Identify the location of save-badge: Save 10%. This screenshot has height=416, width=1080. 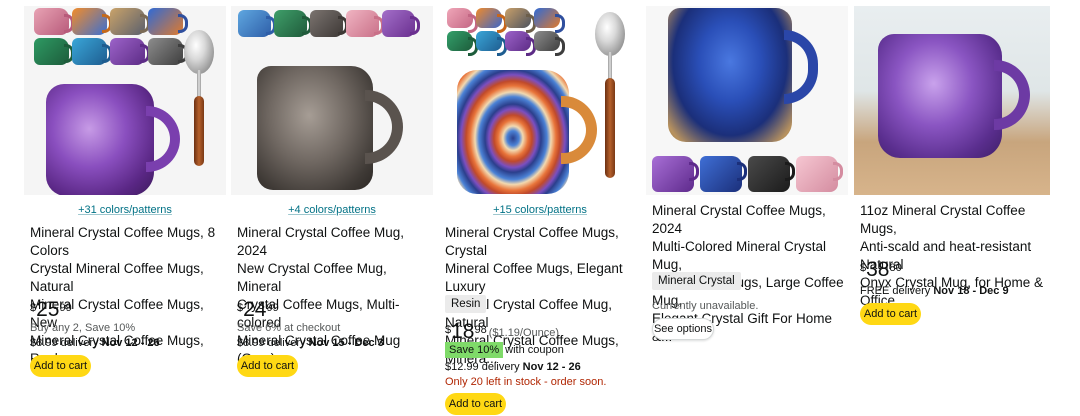
(474, 350).